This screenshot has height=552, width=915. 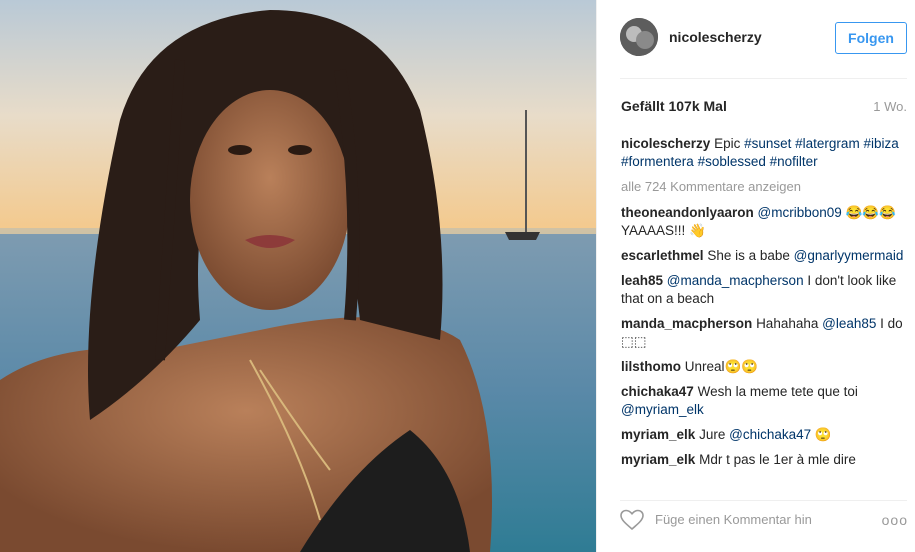 What do you see at coordinates (642, 280) in the screenshot?
I see `comment-username: leah85` at bounding box center [642, 280].